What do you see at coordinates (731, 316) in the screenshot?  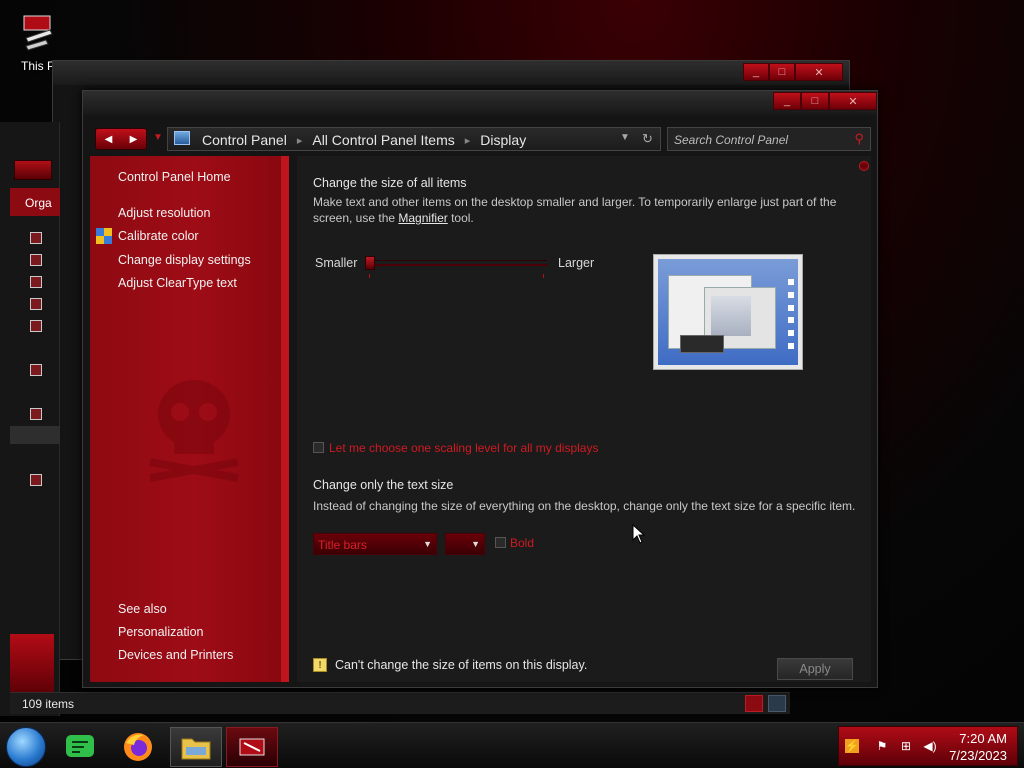 I see `preview-window-content` at bounding box center [731, 316].